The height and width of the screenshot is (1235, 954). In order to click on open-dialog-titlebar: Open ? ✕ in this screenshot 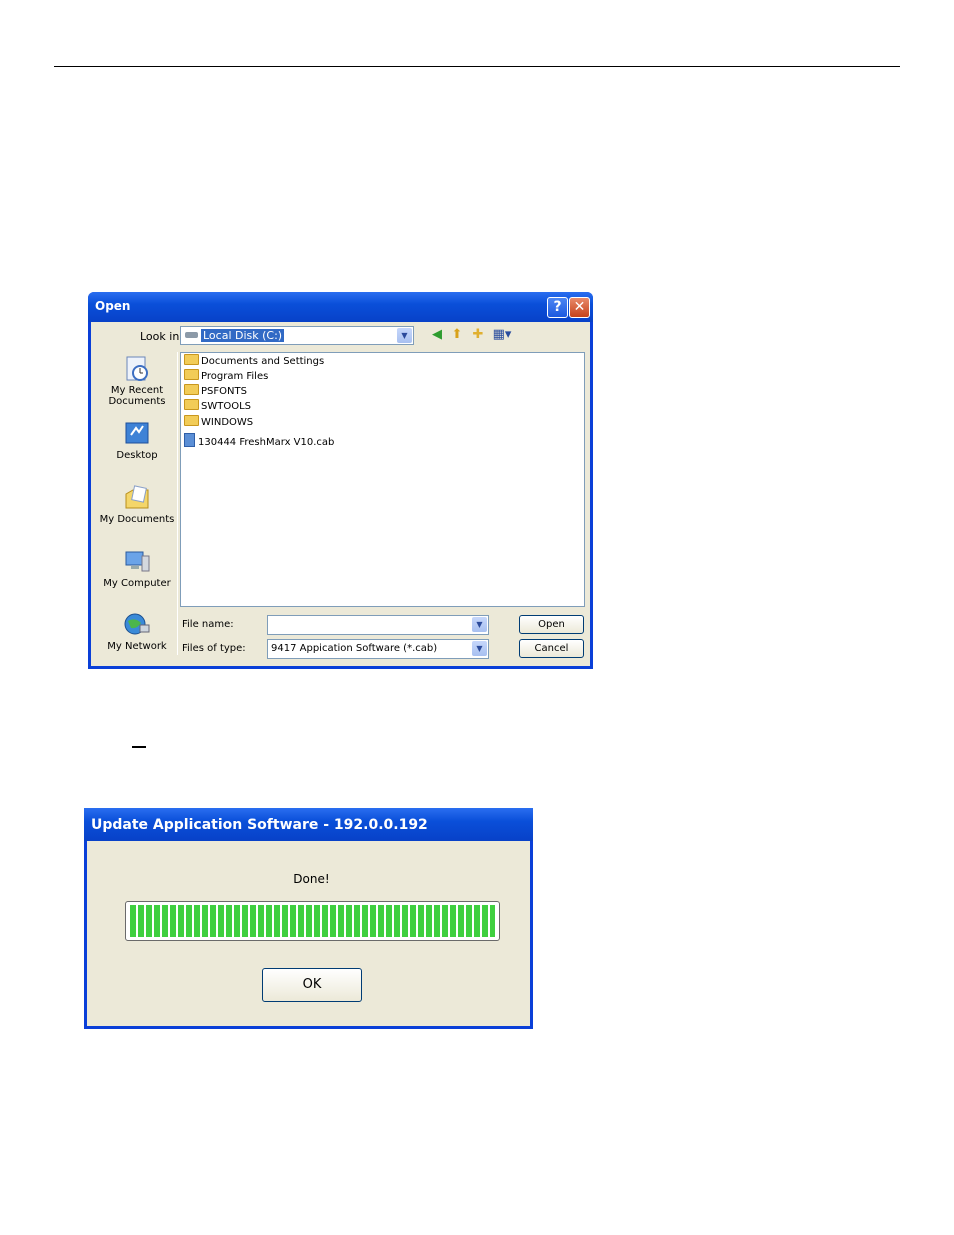, I will do `click(340, 307)`.